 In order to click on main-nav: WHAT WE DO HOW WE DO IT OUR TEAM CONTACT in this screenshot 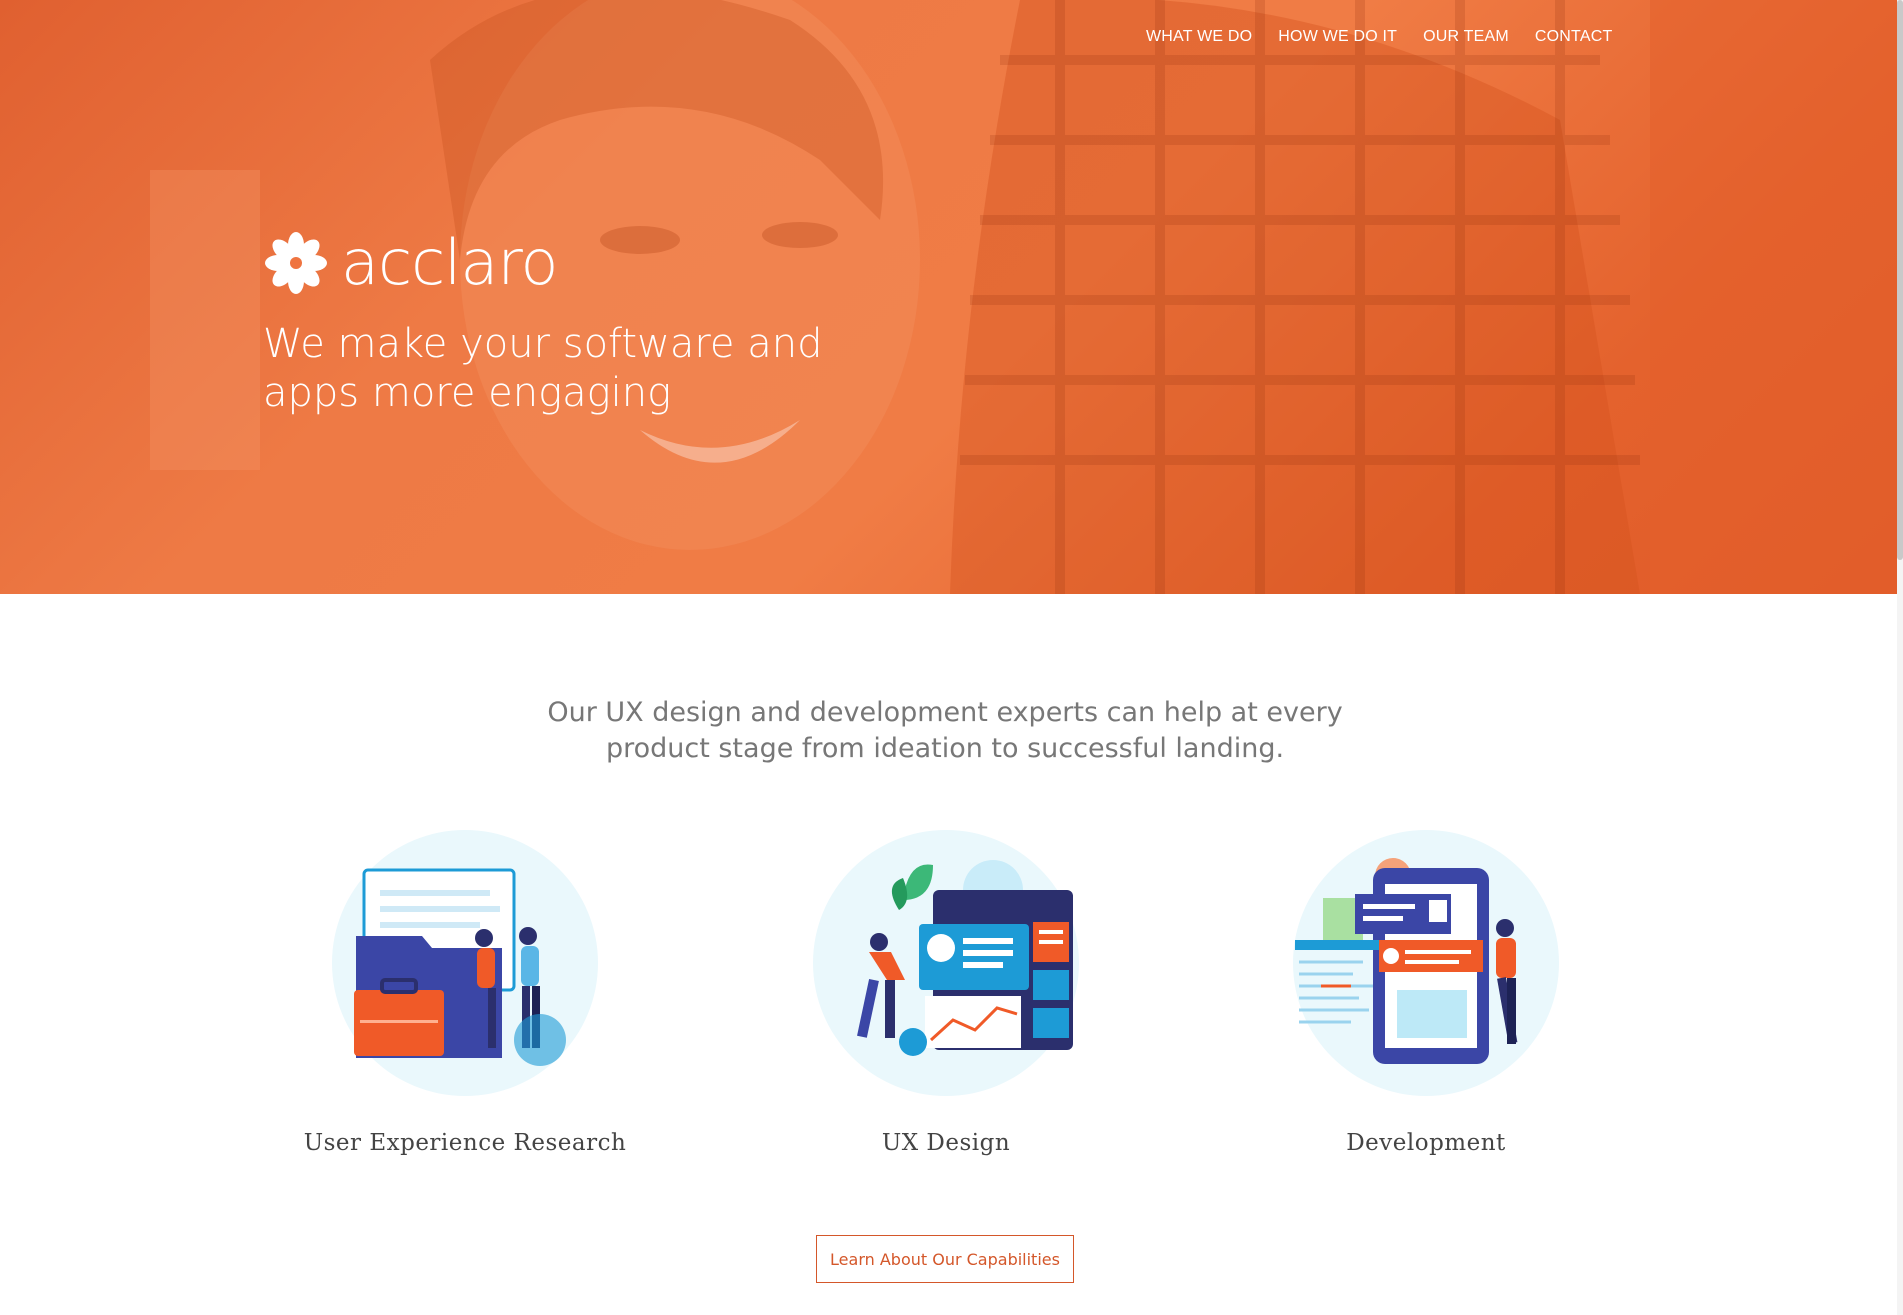, I will do `click(1379, 37)`.